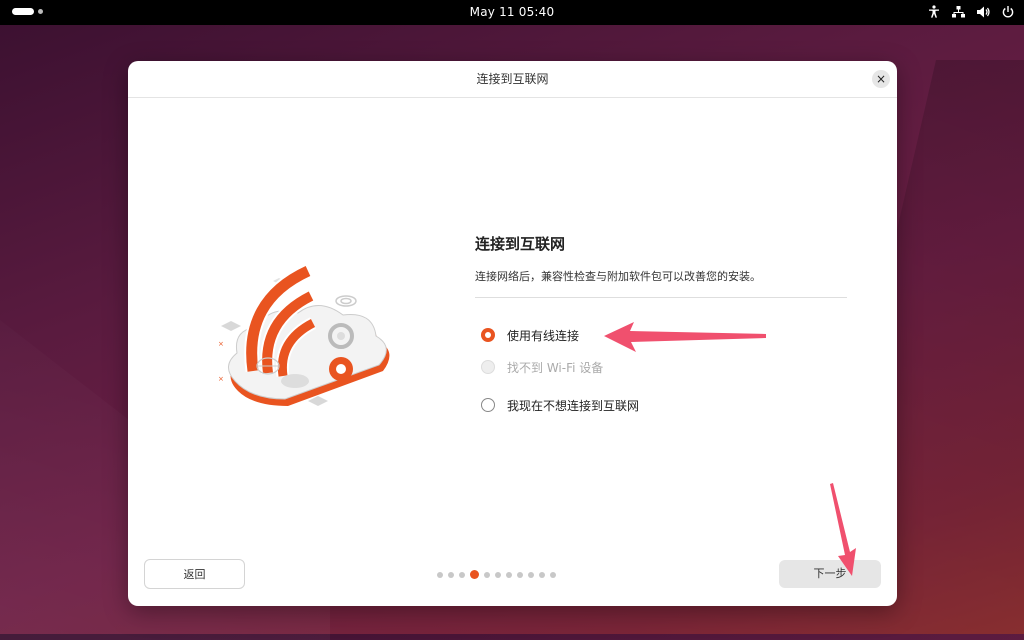 Image resolution: width=1024 pixels, height=640 pixels. I want to click on option-wired: 使用有线连接, so click(530, 335).